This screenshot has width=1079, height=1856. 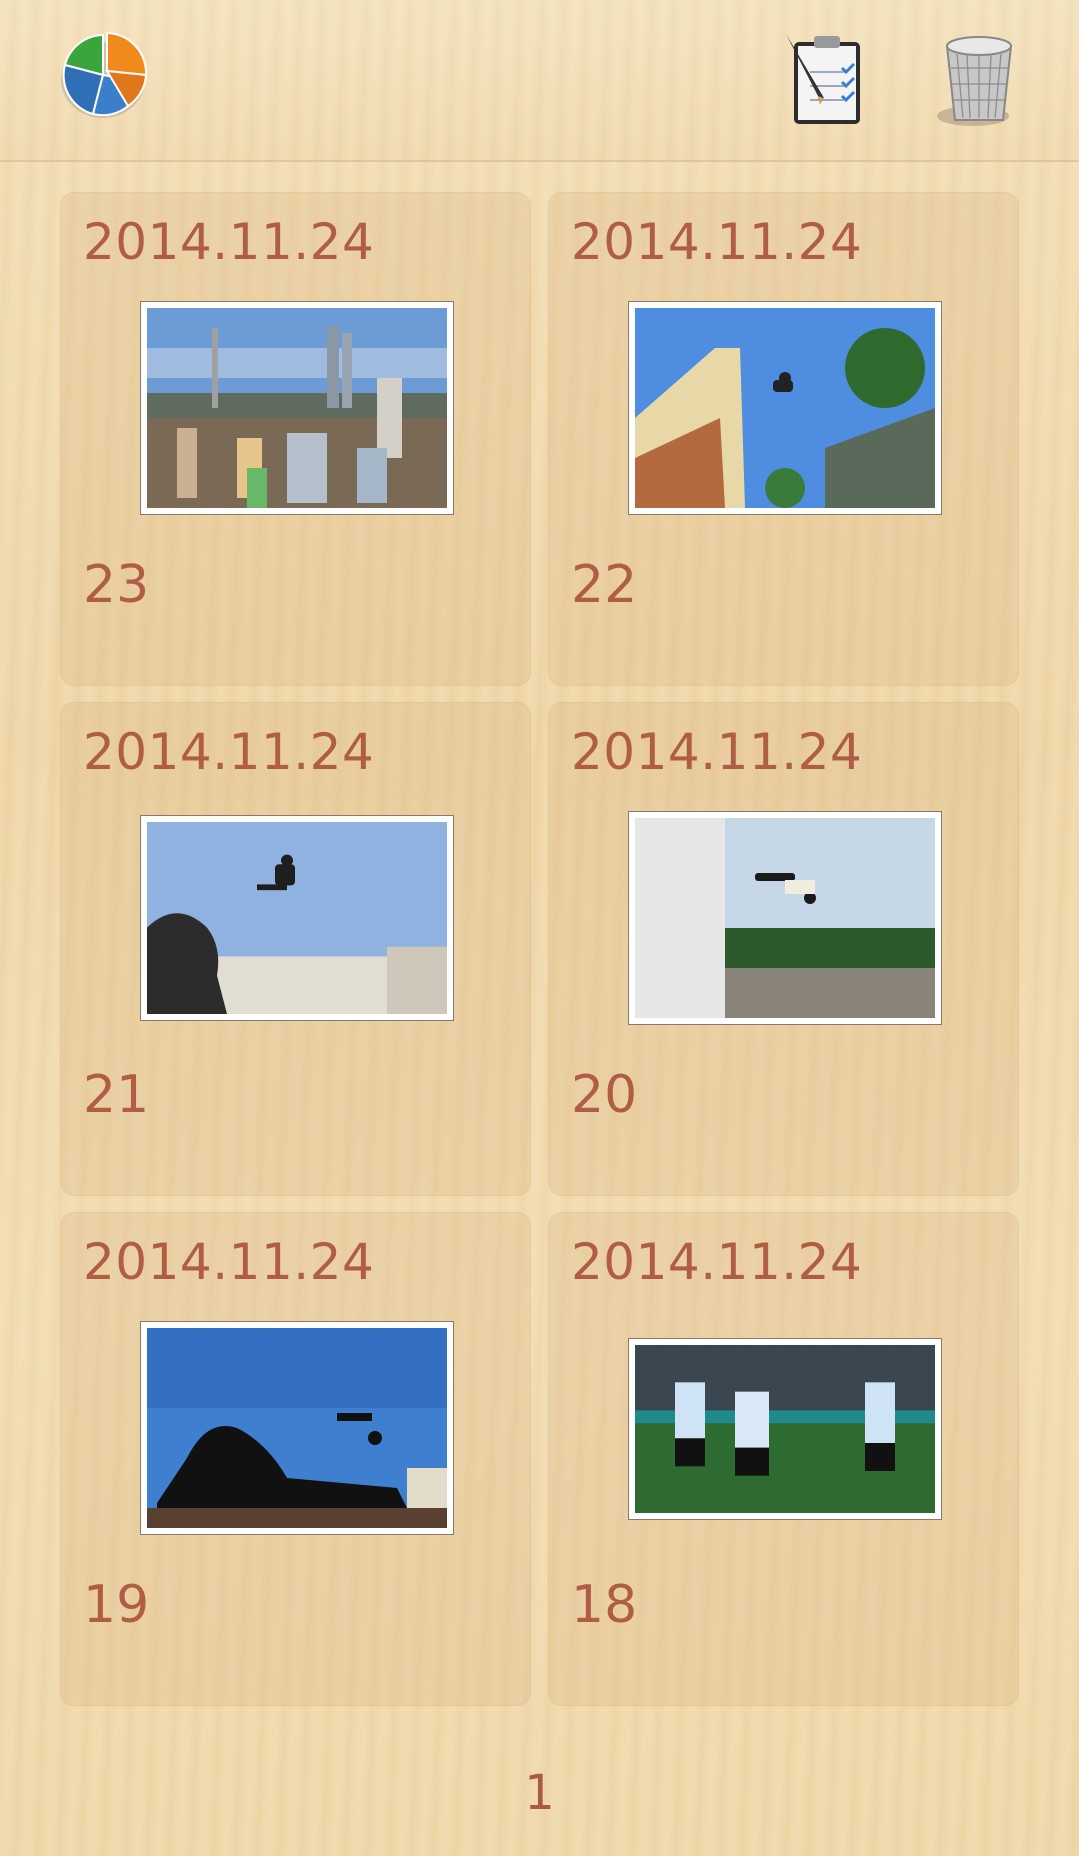 I want to click on card-count: 22, so click(x=604, y=585).